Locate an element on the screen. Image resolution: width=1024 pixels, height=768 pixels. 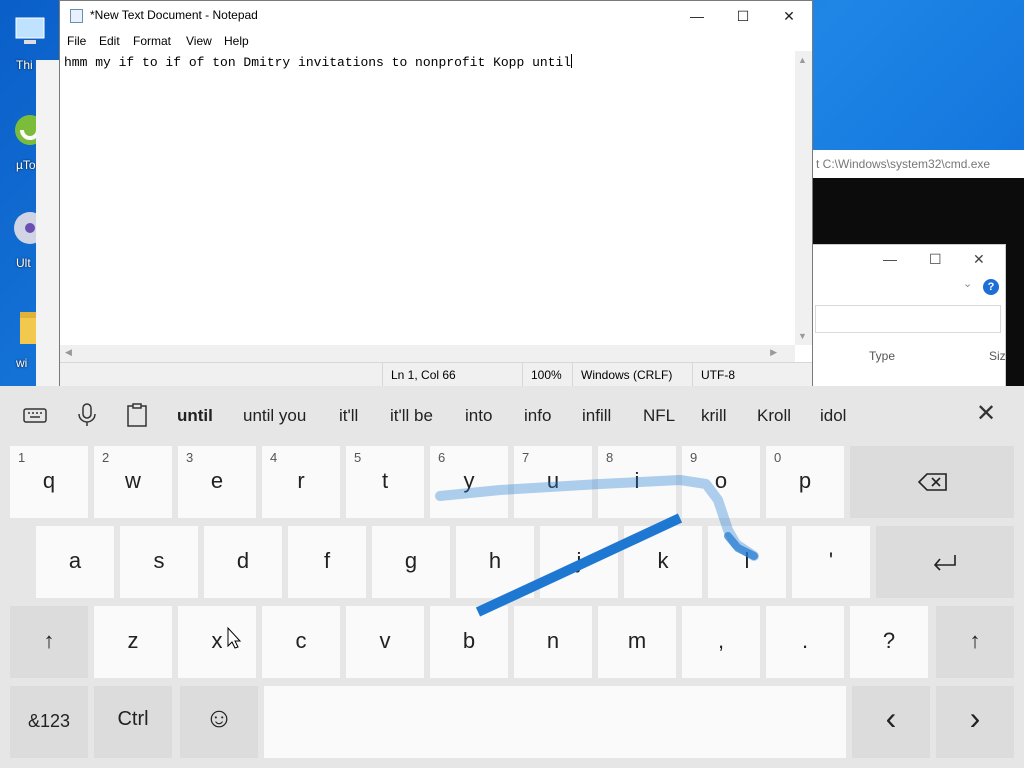
right-arrow-key: › is located at coordinates (975, 722).